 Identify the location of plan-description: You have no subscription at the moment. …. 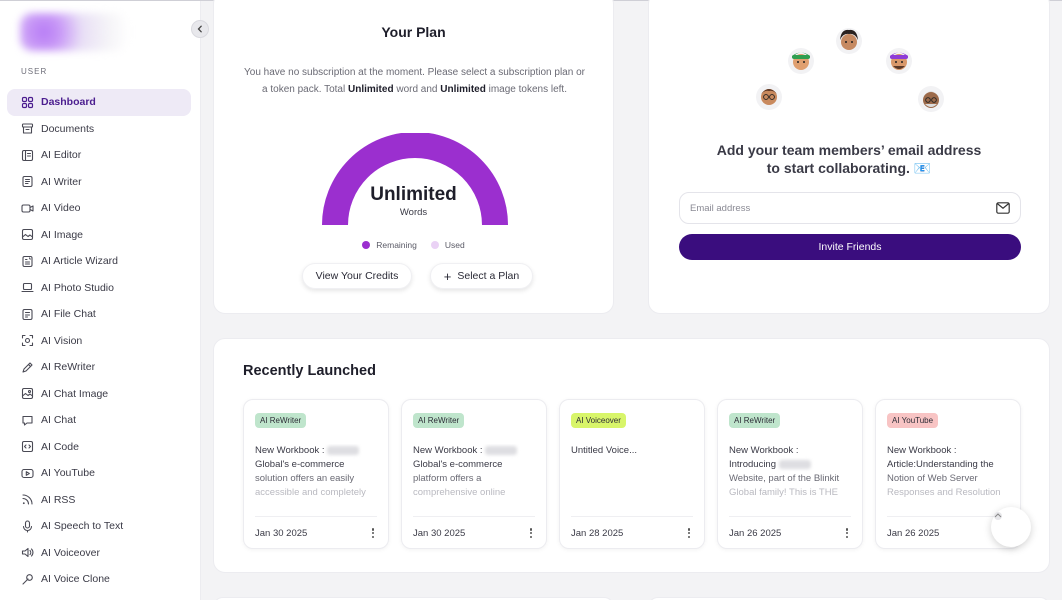
(414, 81).